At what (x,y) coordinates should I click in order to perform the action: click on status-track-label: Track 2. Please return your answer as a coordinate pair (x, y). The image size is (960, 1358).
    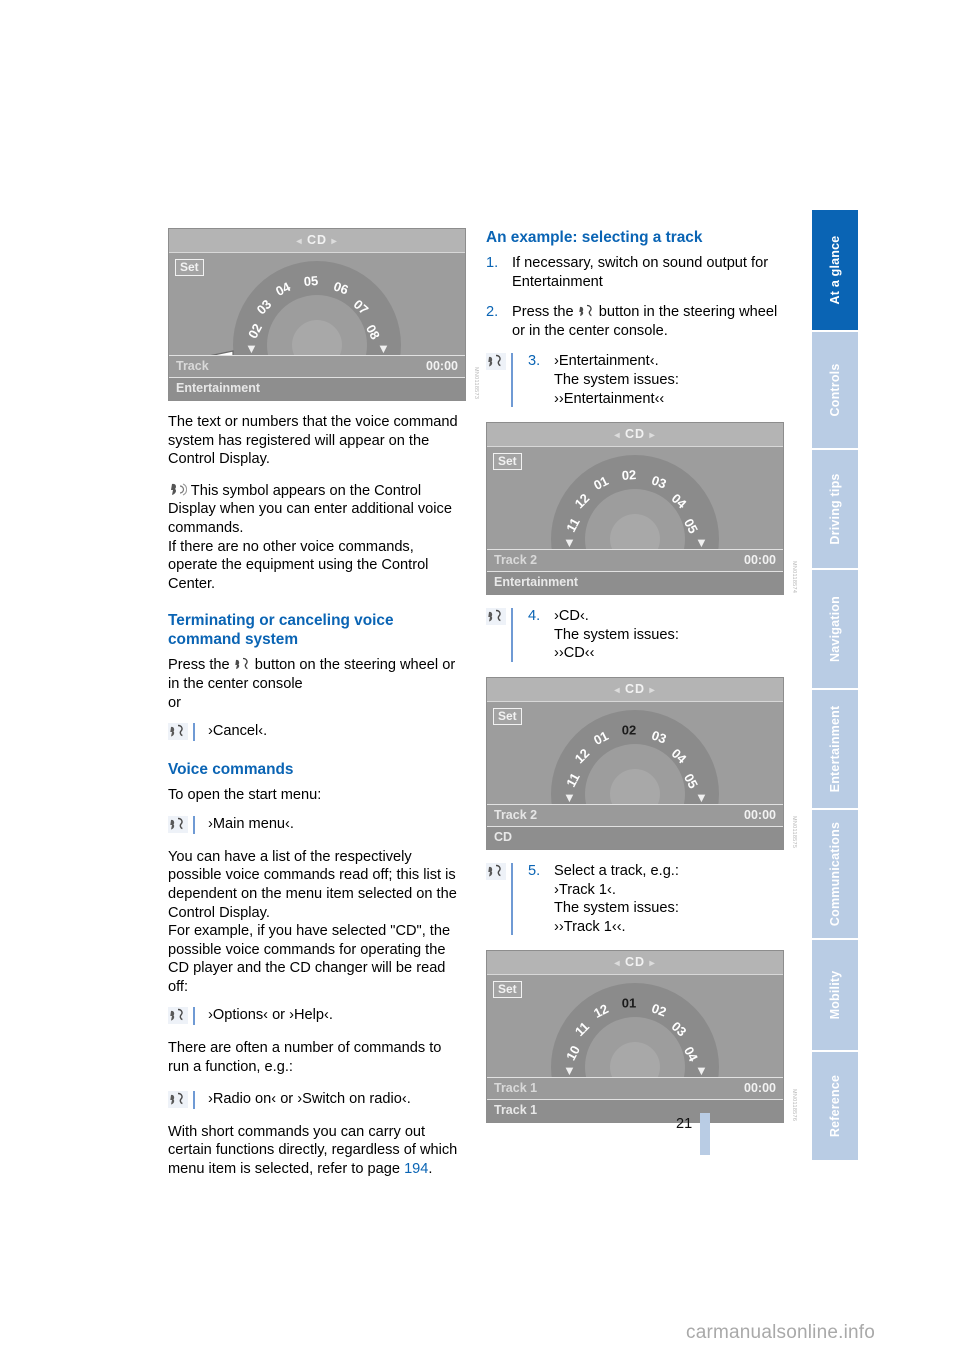
    Looking at the image, I should click on (516, 560).